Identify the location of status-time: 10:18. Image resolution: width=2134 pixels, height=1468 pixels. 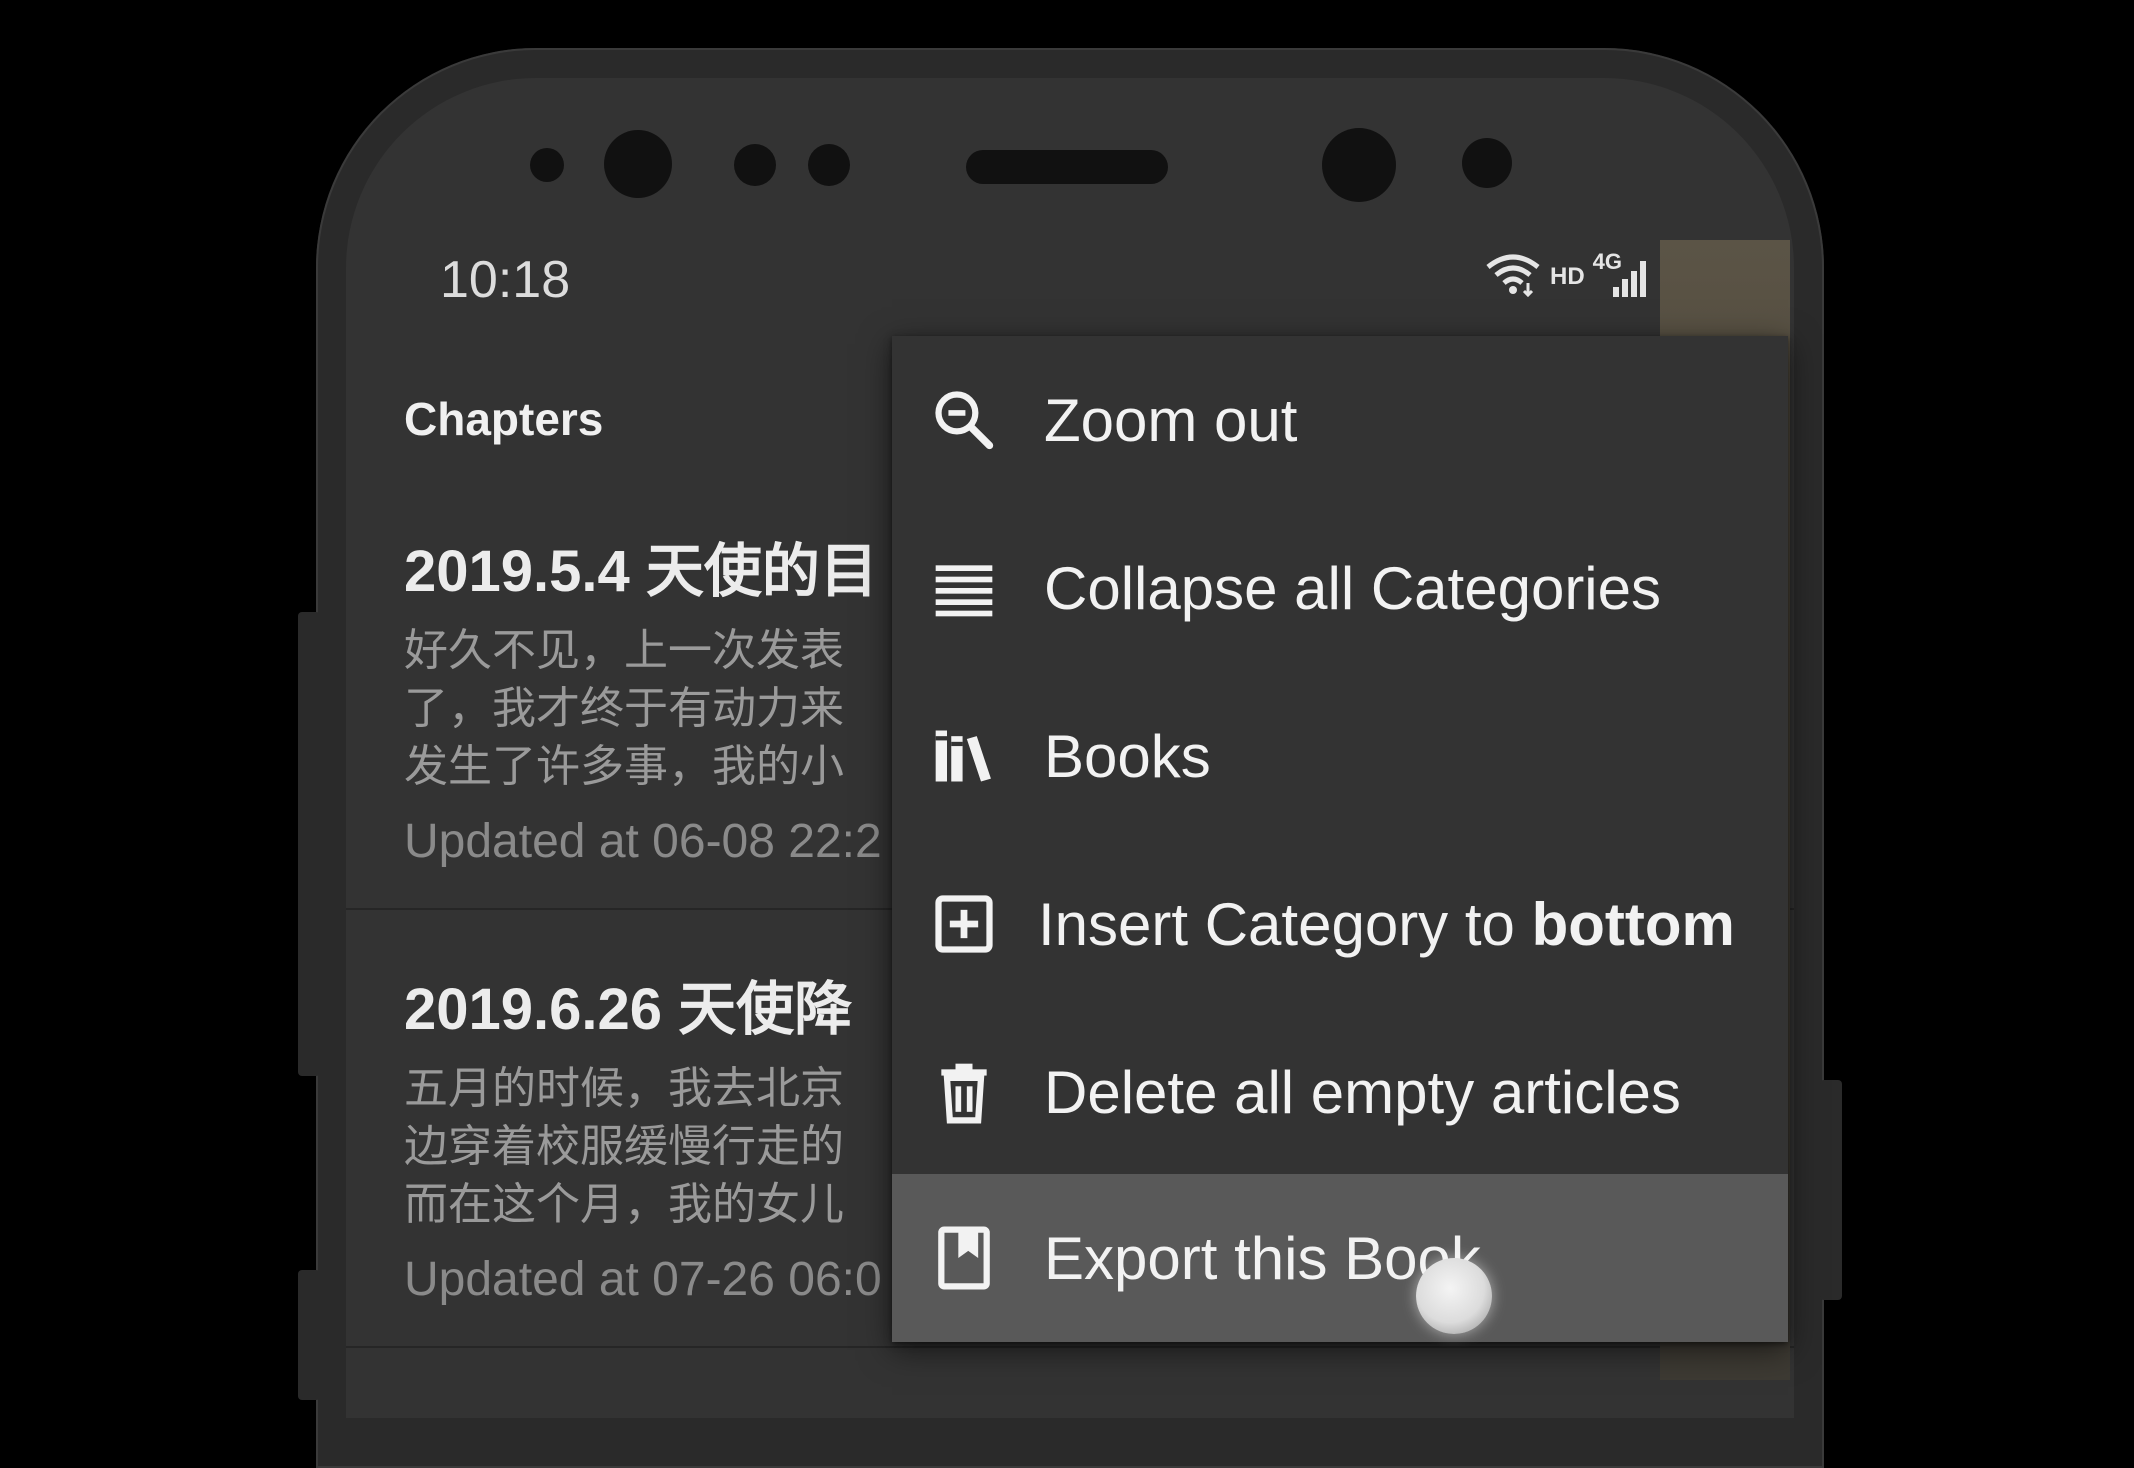
(505, 280).